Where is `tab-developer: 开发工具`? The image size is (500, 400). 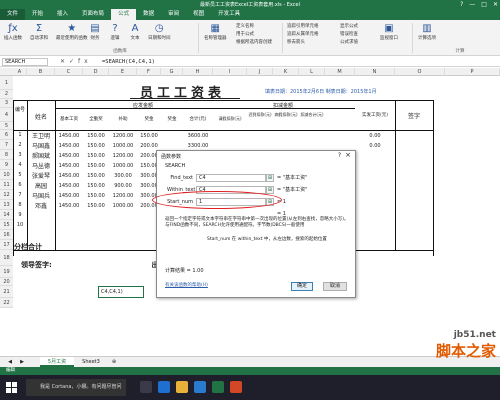
tab-developer: 开发工具 is located at coordinates (229, 14).